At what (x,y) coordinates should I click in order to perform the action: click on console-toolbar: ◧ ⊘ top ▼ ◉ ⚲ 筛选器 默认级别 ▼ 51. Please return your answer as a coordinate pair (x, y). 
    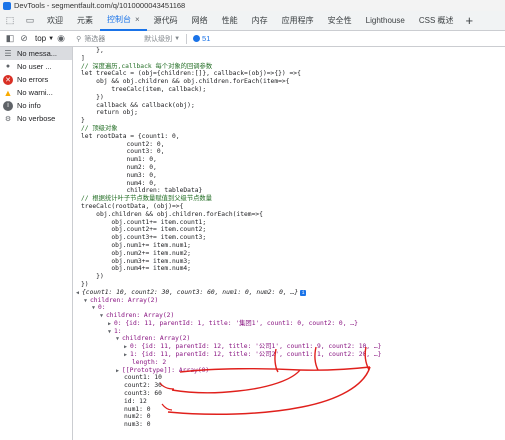
    Looking at the image, I should click on (252, 39).